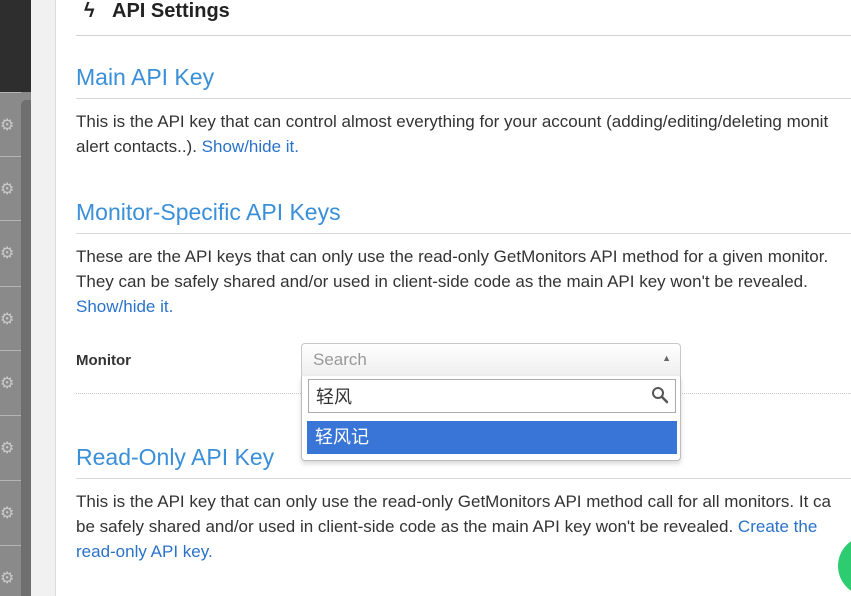 Image resolution: width=851 pixels, height=596 pixels. What do you see at coordinates (477, 396) in the screenshot?
I see `monitor-search-input` at bounding box center [477, 396].